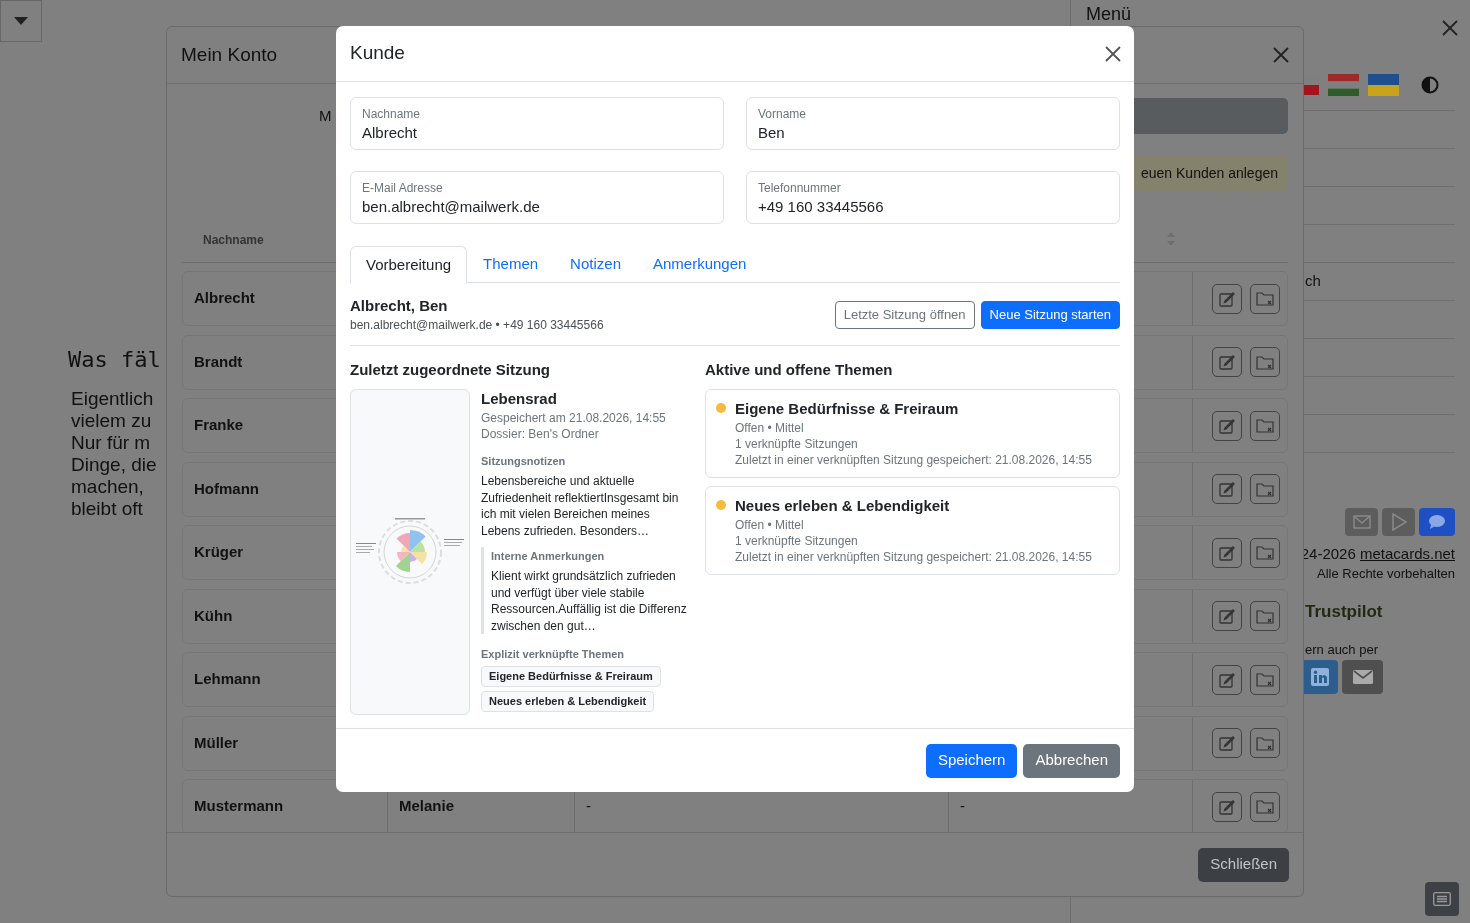  Describe the element at coordinates (595, 264) in the screenshot. I see `tab: Notizen` at that location.